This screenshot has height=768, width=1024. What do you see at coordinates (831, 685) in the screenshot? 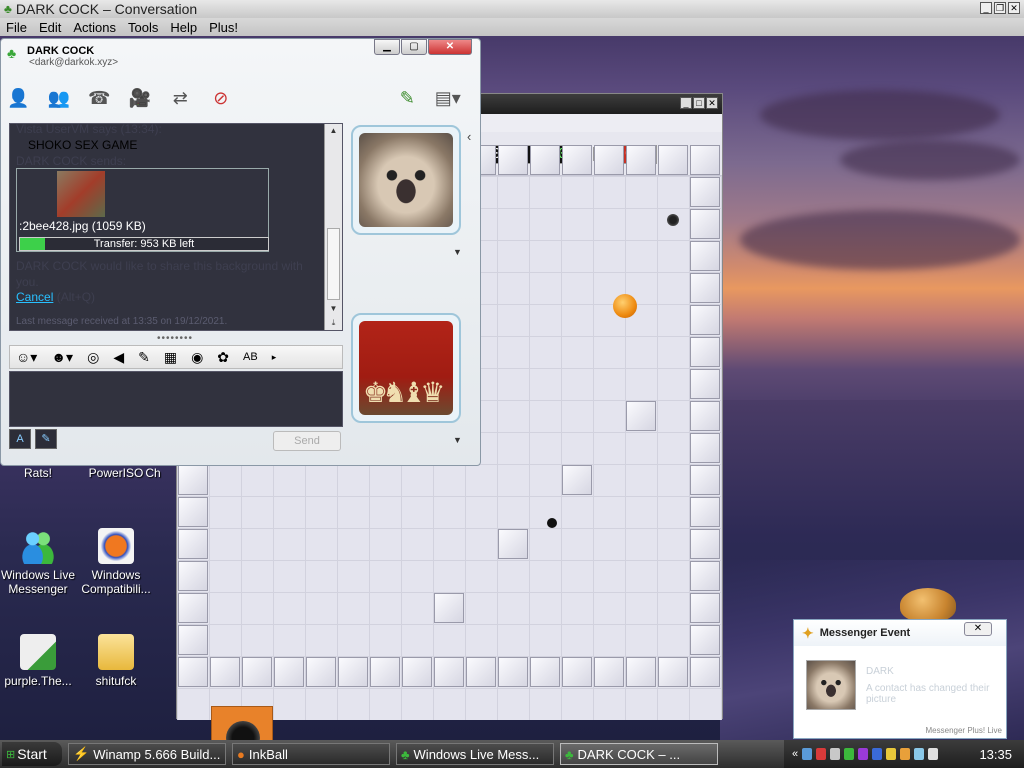
I see `messenger-event-picture` at bounding box center [831, 685].